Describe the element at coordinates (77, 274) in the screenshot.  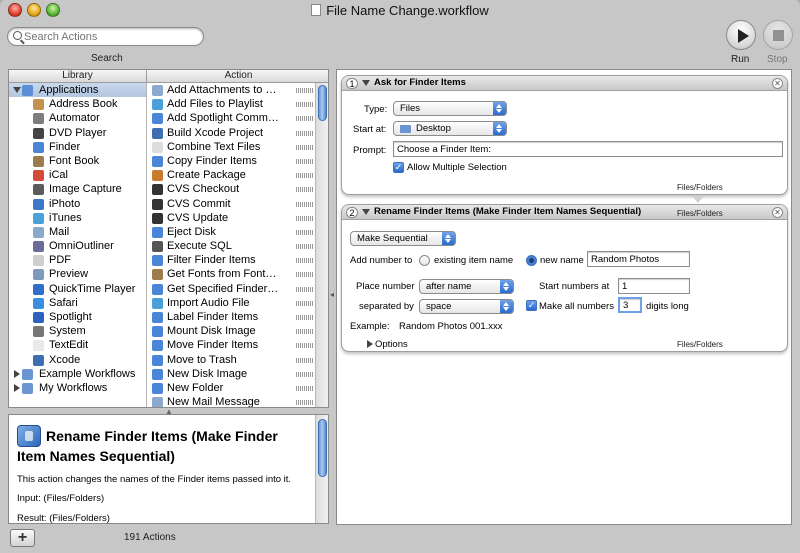
I see `library-item: Preview` at that location.